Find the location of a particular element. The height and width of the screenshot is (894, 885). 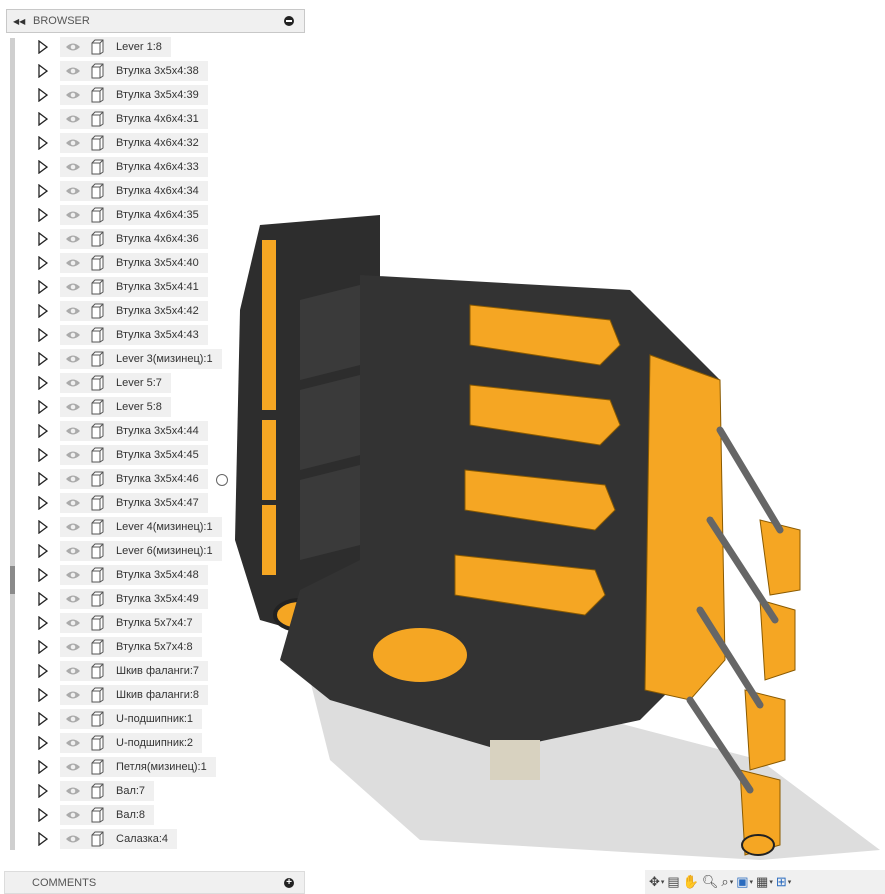

browser-item: Lever 6(мизинец):1 is located at coordinates (130, 551).